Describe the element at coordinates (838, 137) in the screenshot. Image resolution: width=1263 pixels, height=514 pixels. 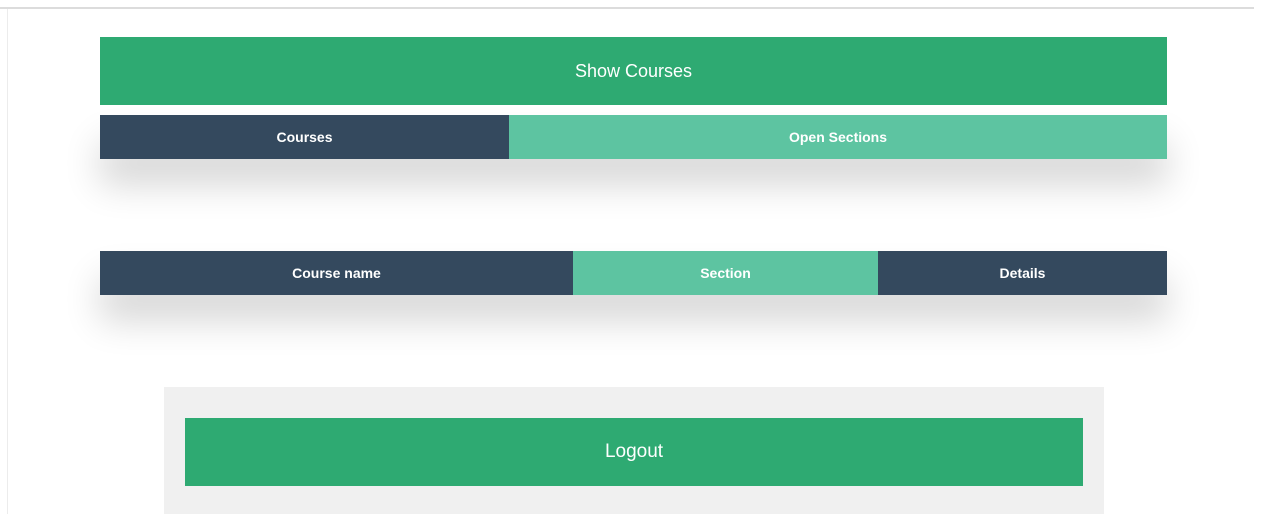
I see `tab-open-sections: Open Sections` at that location.